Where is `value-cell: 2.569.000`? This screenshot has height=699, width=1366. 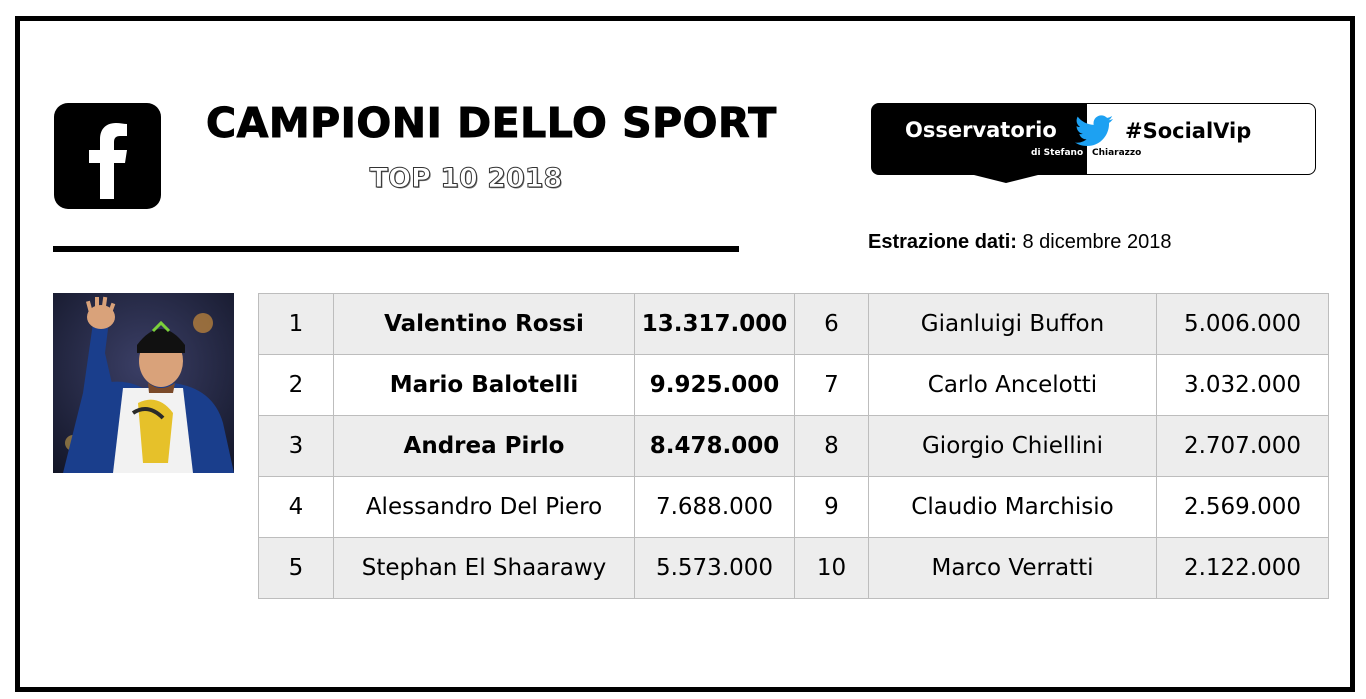
value-cell: 2.569.000 is located at coordinates (1242, 507).